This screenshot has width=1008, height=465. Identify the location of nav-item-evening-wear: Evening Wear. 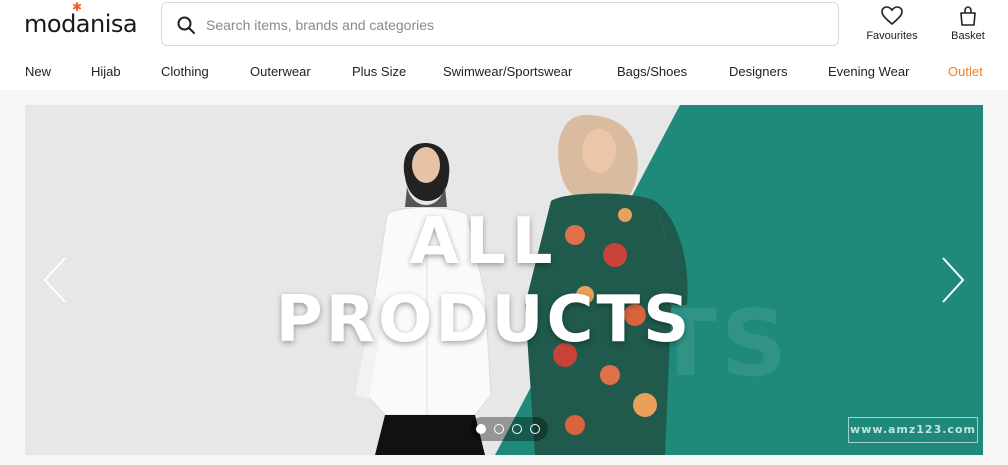
(868, 71).